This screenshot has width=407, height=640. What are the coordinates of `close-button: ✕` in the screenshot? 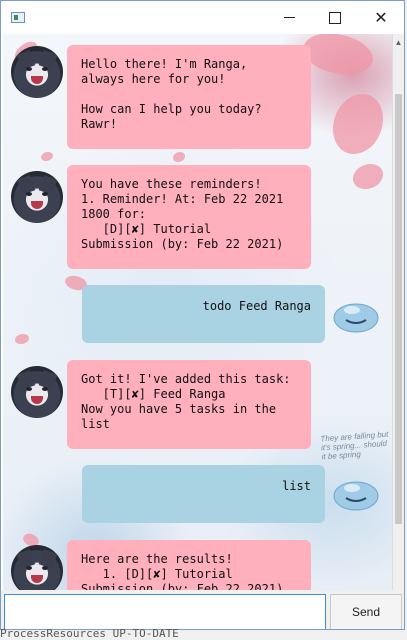 It's located at (381, 17).